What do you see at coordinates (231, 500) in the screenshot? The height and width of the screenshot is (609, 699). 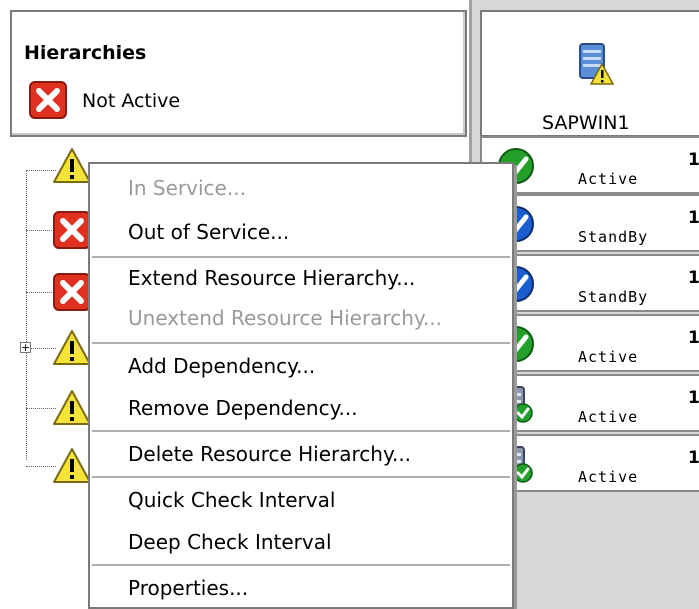 I see `menu-item-quick-check-interval: Quick Check Interval` at bounding box center [231, 500].